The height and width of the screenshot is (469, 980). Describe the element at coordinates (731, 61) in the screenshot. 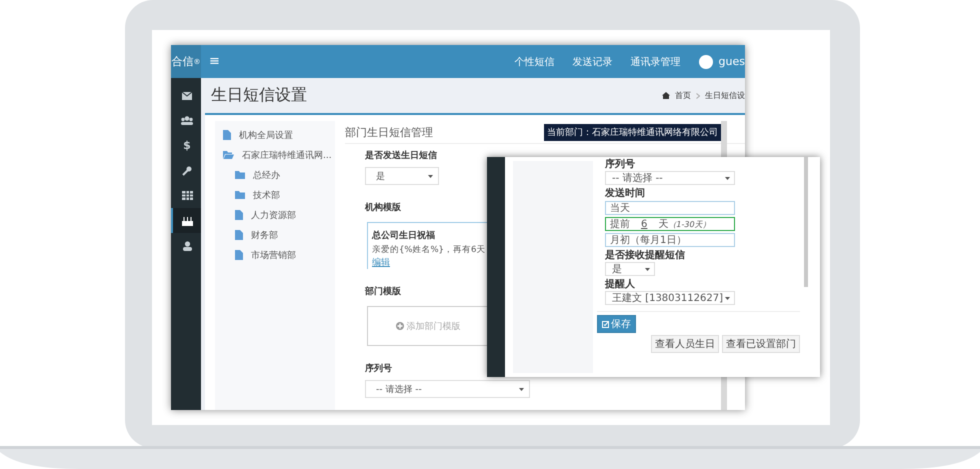

I see `user-name: gues` at that location.